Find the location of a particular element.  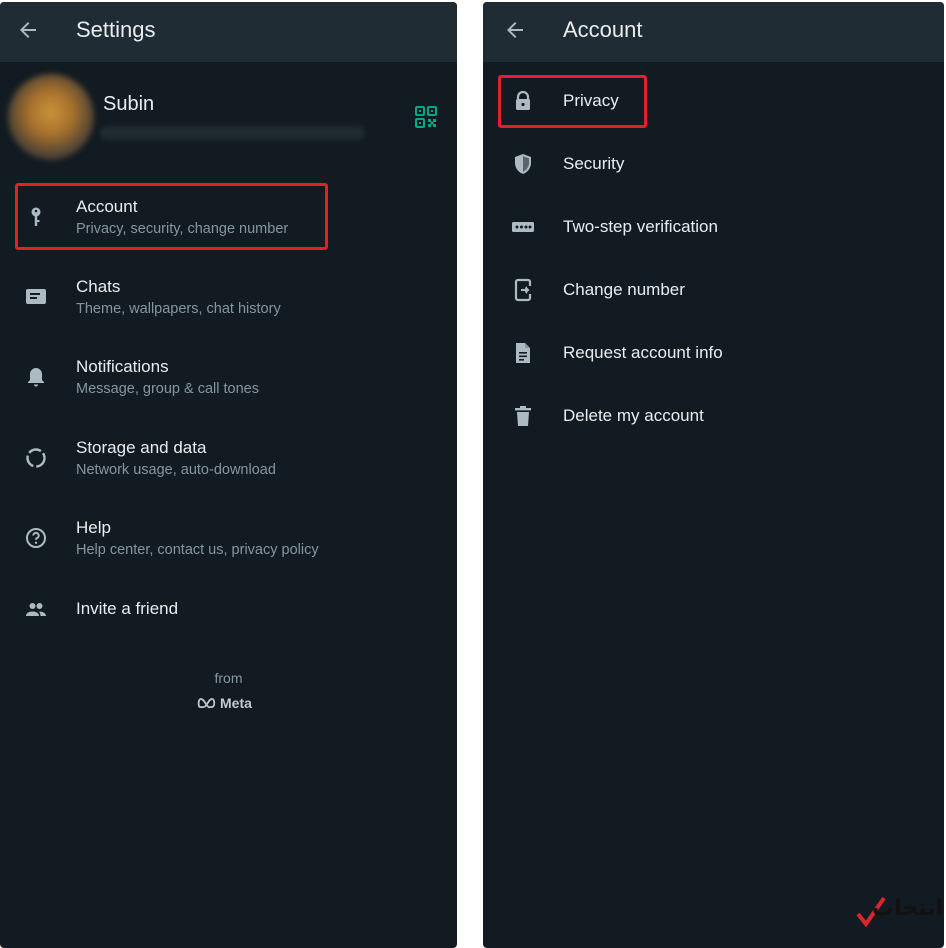

help-icon is located at coordinates (36, 538).